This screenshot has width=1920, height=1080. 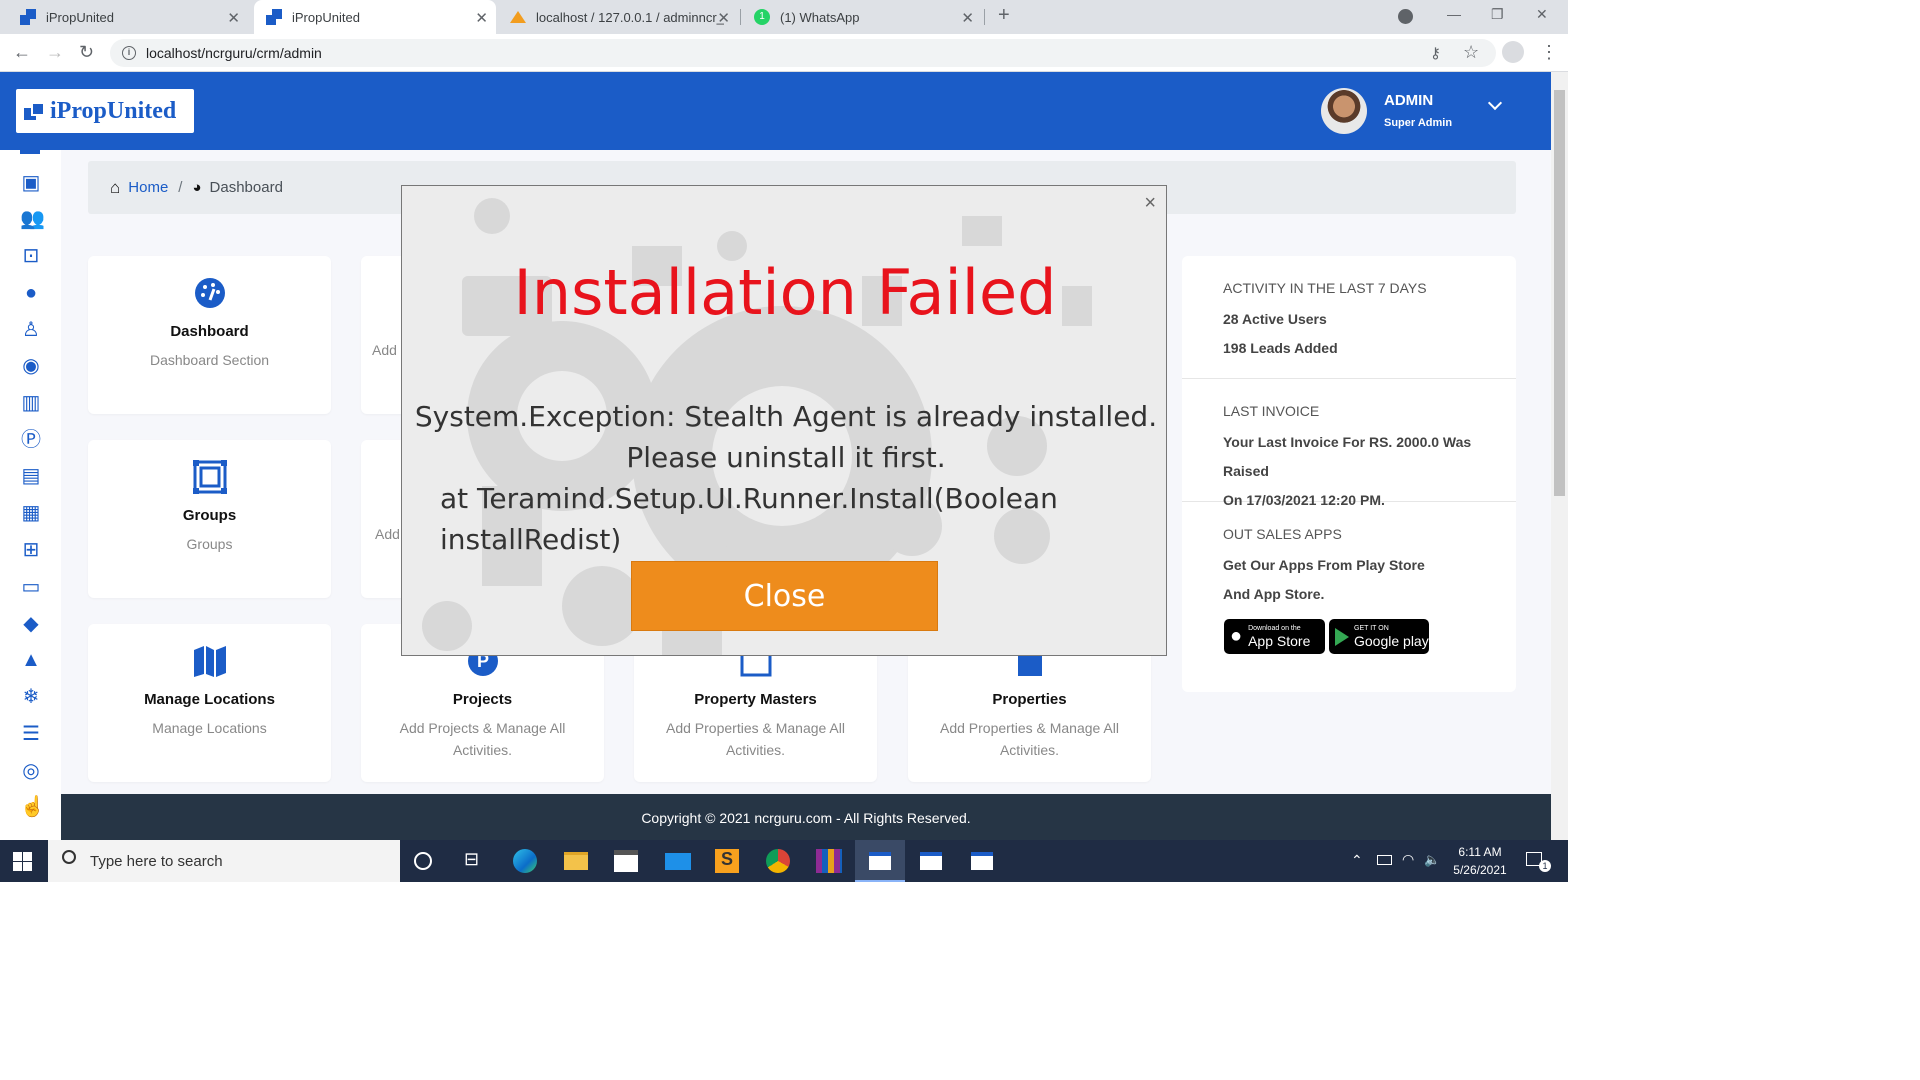 I want to click on badge-big-text: Google play, so click(x=1391, y=640).